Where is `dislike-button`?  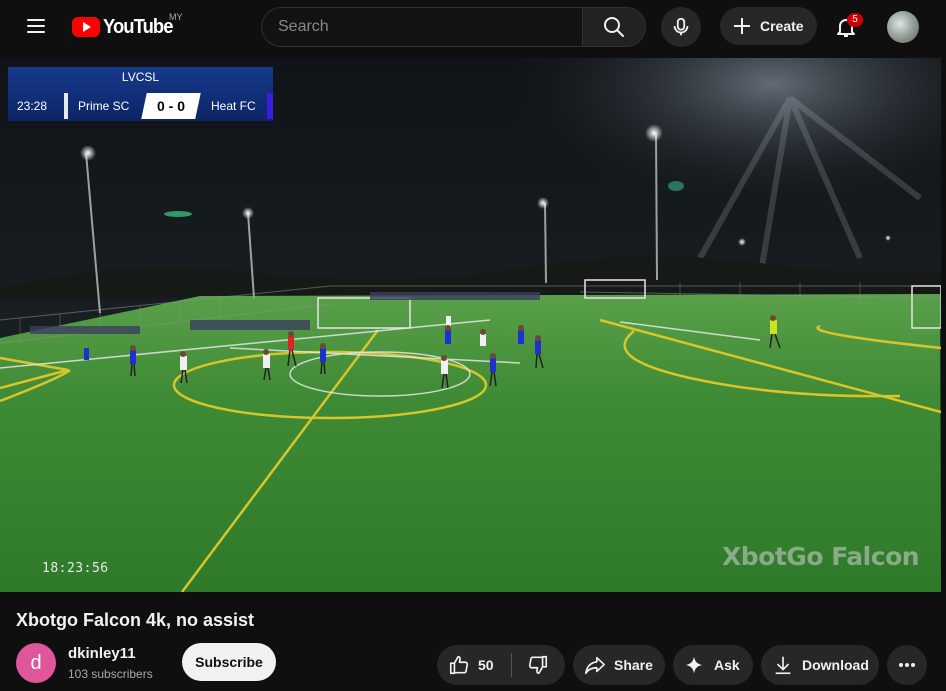
dislike-button is located at coordinates (538, 665).